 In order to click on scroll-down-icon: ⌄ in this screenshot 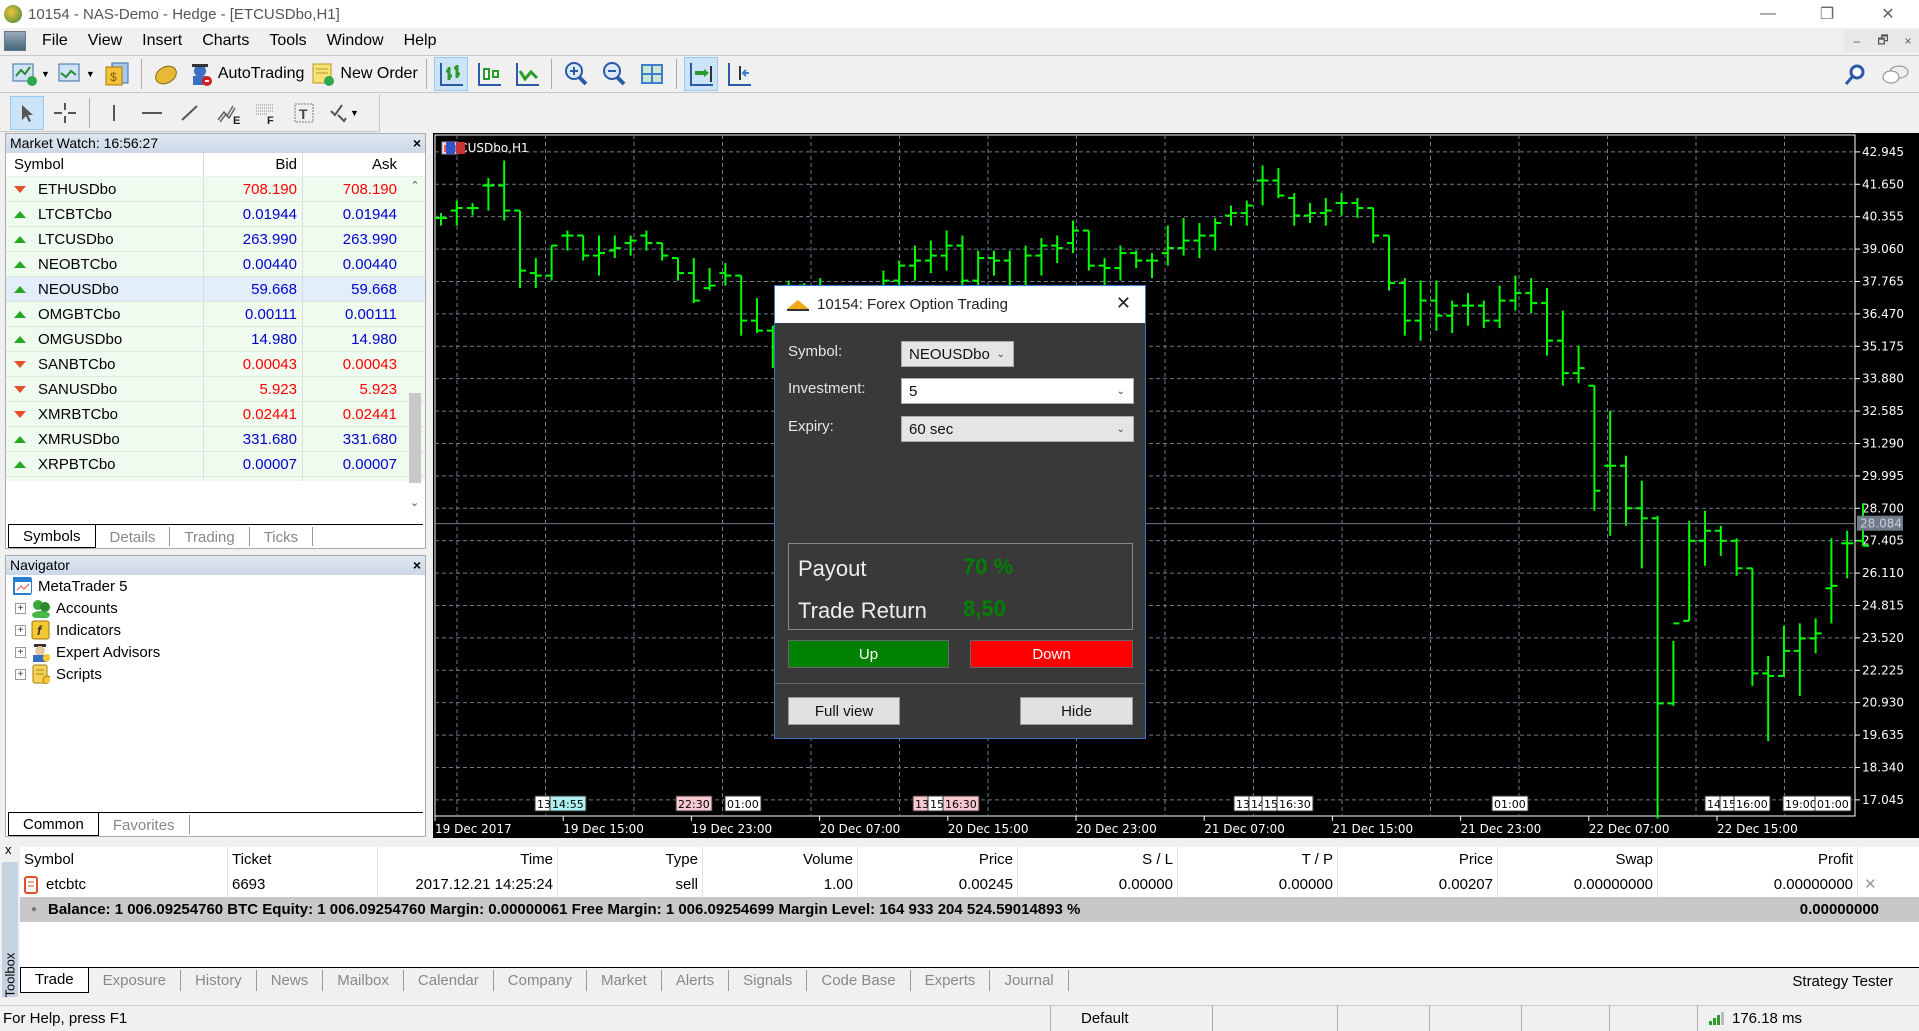, I will do `click(414, 502)`.